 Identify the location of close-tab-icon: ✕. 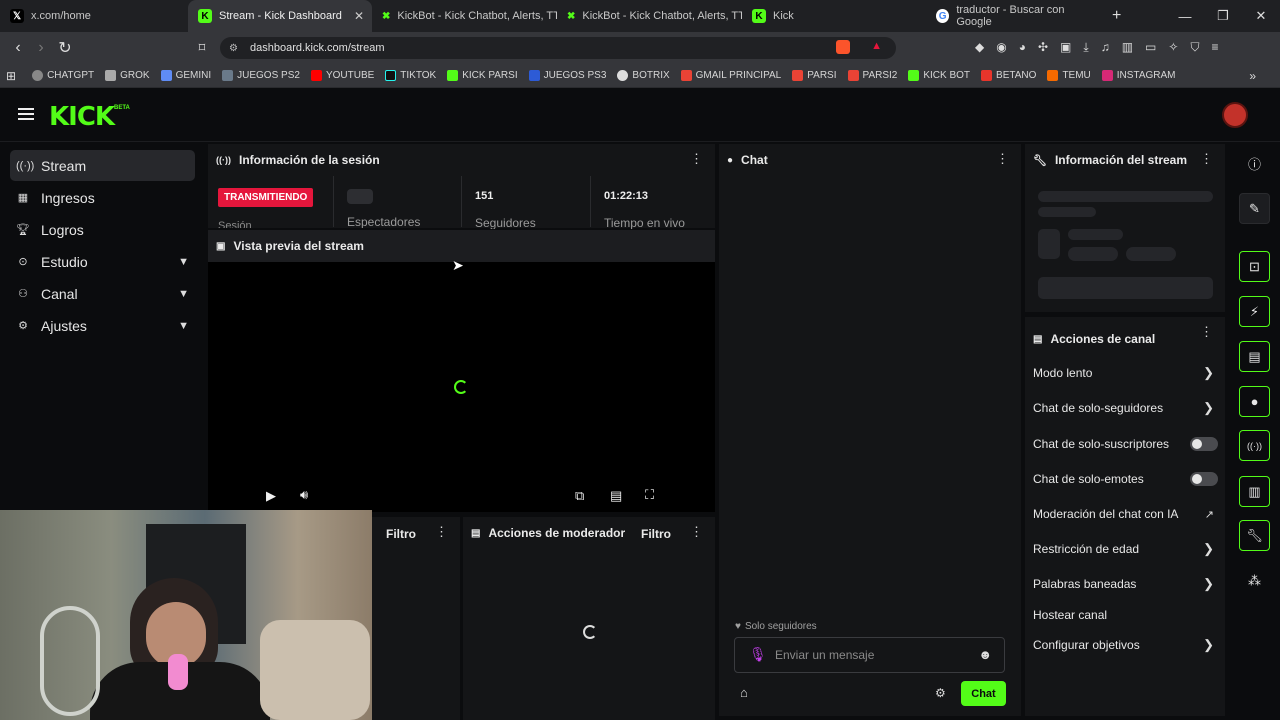
(359, 16).